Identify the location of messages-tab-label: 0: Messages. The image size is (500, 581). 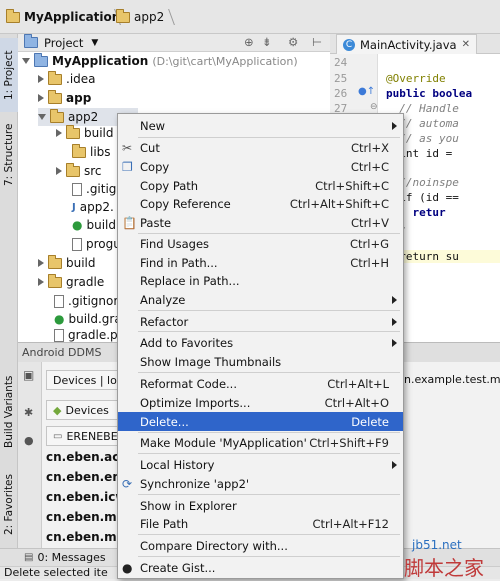
(71, 557).